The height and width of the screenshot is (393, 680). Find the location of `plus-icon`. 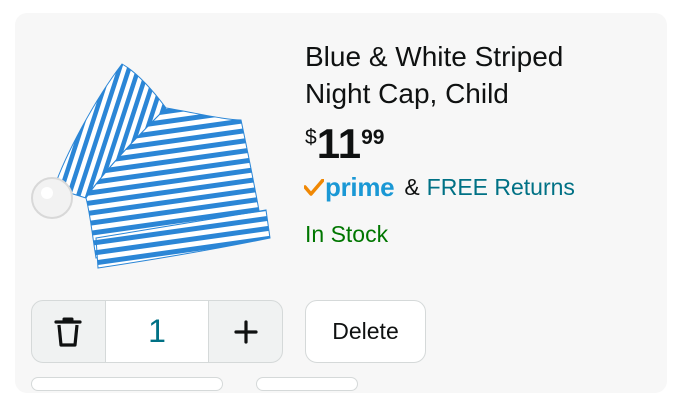

plus-icon is located at coordinates (245, 331).